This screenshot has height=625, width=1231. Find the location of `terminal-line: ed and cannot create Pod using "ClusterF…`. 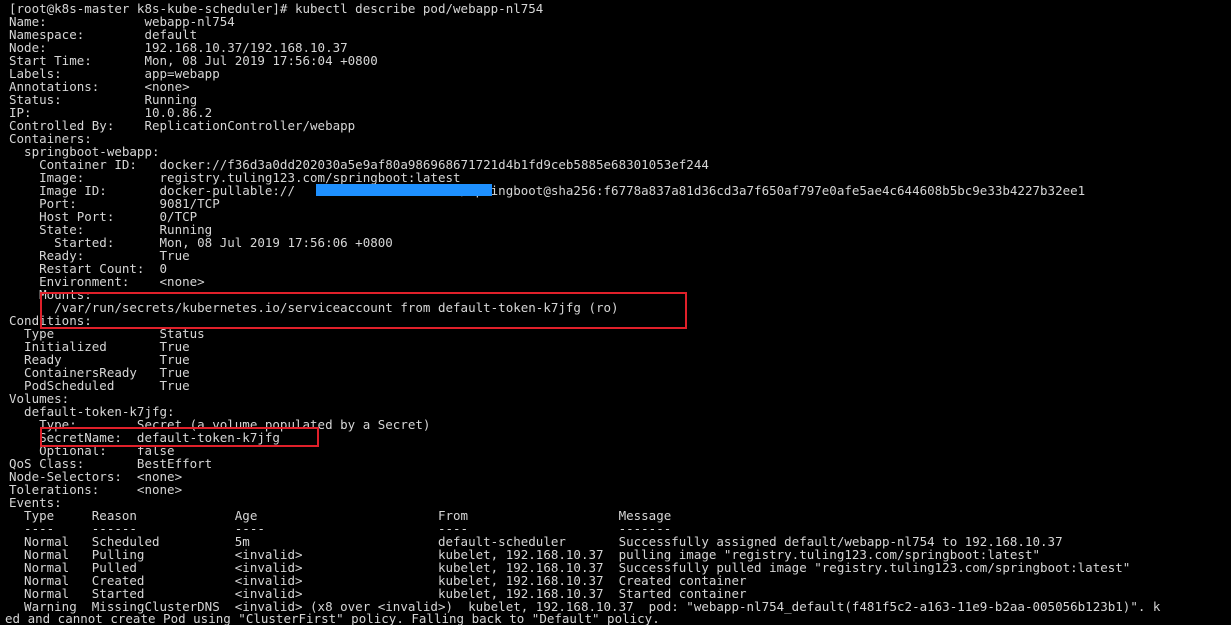

terminal-line: ed and cannot create Pod using "ClusterF… is located at coordinates (332, 618).